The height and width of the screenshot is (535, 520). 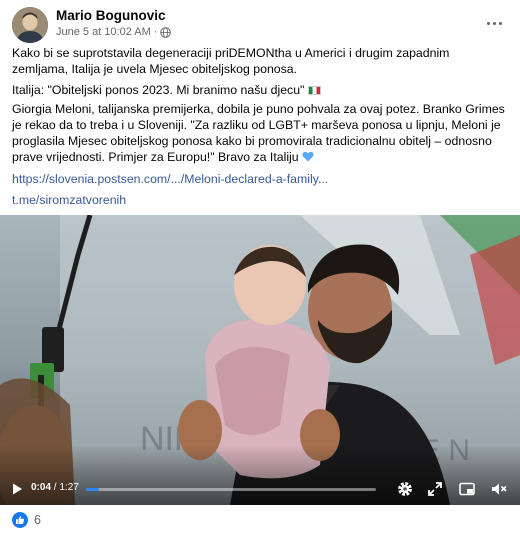 What do you see at coordinates (69, 200) in the screenshot?
I see `telegram-link: t.me/siromzatvorenih` at bounding box center [69, 200].